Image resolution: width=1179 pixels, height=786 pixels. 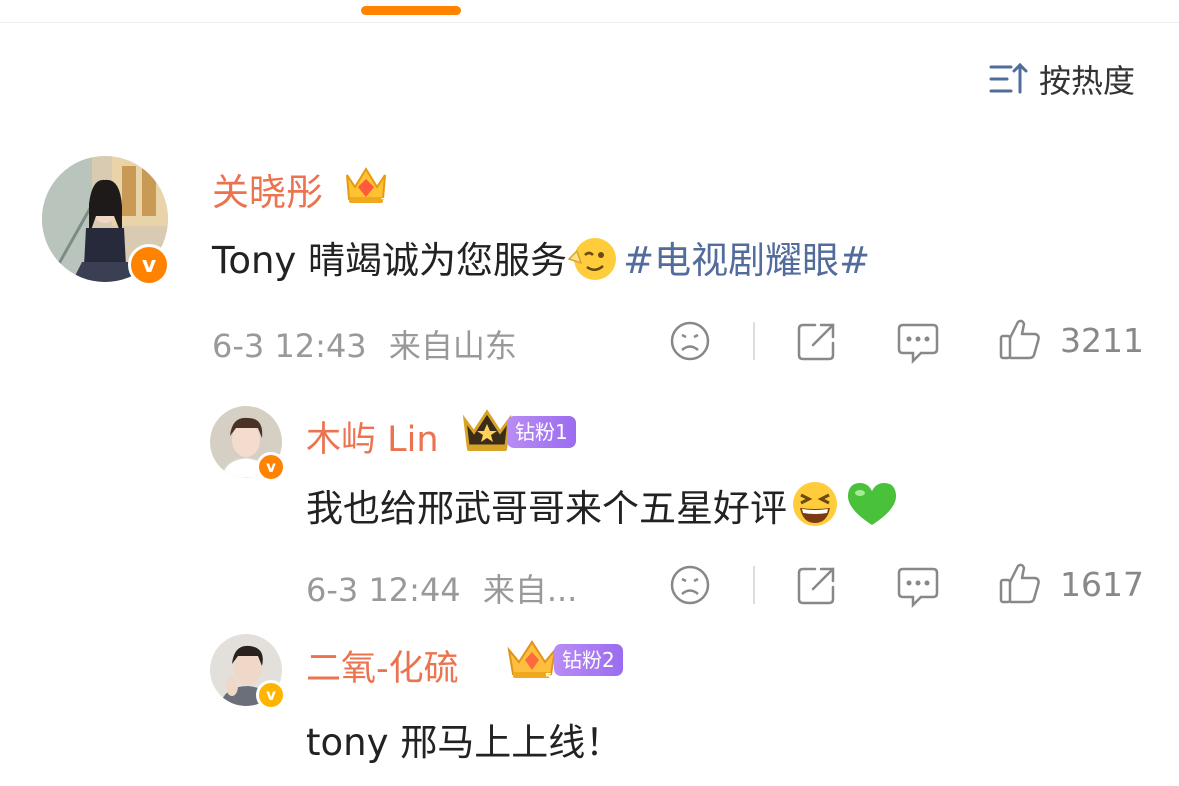 I want to click on comment-meta: 6-3 12:43 来自山东, so click(x=364, y=344).